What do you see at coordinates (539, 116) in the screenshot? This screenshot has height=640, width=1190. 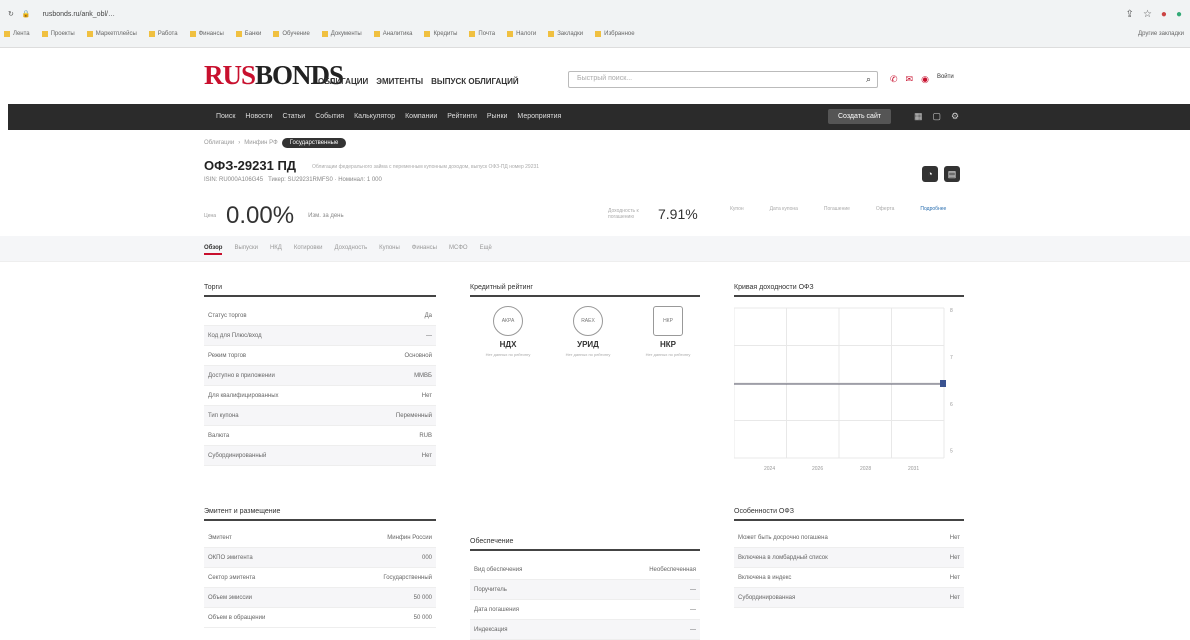 I see `nav-item: Мероприятия` at bounding box center [539, 116].